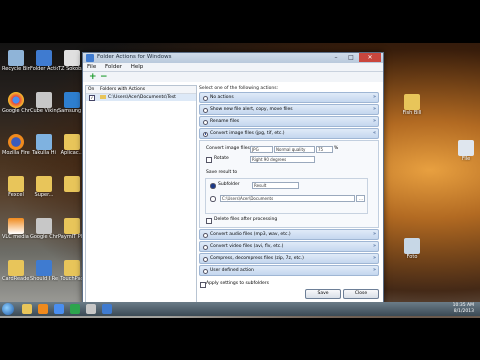 The width and height of the screenshot is (480, 360). Describe the element at coordinates (113, 67) in the screenshot. I see `menu-folder: Folder` at that location.